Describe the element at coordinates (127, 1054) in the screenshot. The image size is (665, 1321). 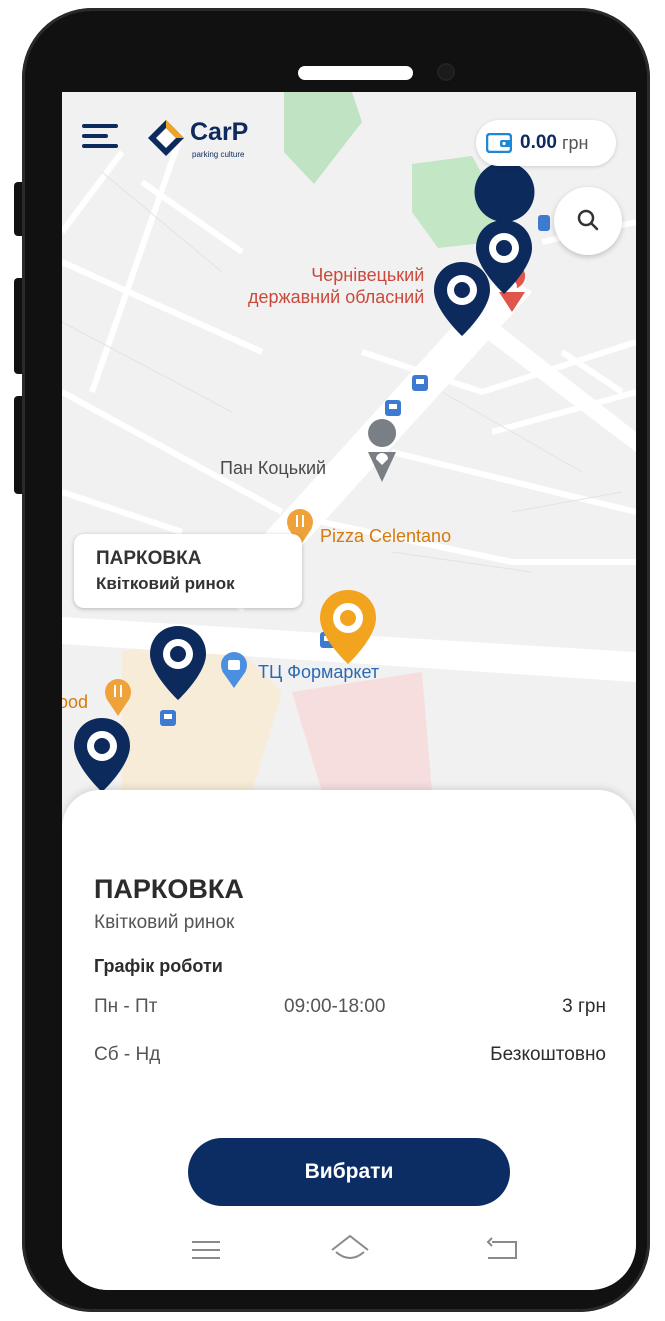
I see `schedule-days: Сб - Нд` at that location.